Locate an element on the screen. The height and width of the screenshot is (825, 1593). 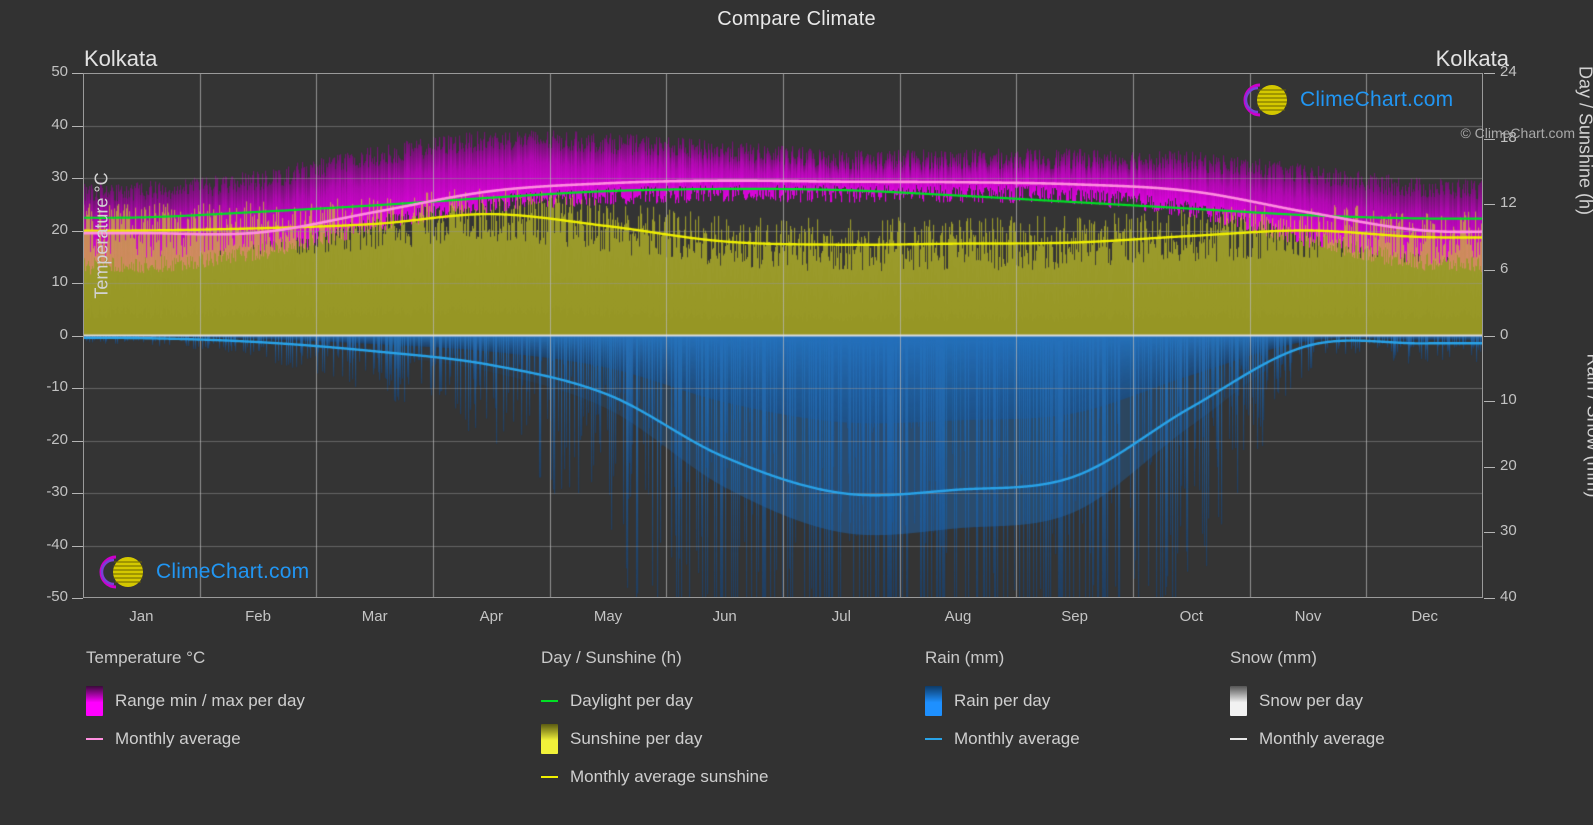
legend-item-label: Daylight per day is located at coordinates (631, 700).